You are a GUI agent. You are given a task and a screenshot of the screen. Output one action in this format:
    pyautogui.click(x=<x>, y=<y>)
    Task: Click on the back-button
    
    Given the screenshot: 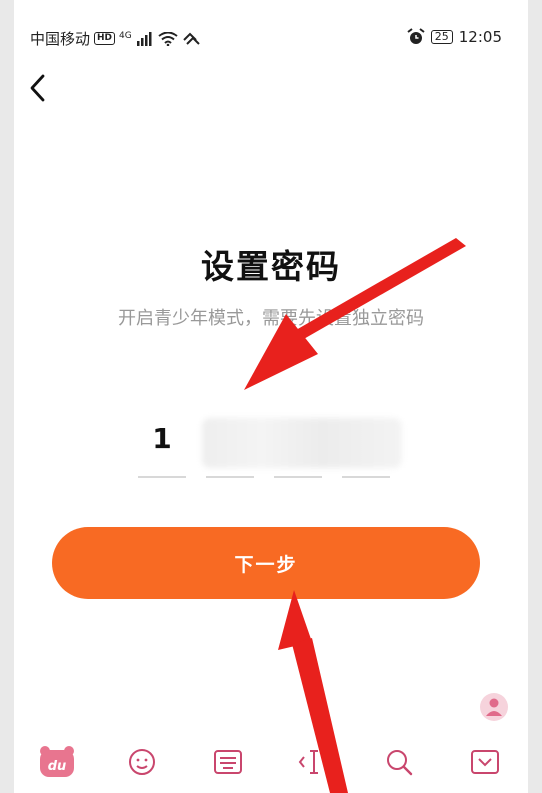 What is the action you would take?
    pyautogui.click(x=38, y=88)
    